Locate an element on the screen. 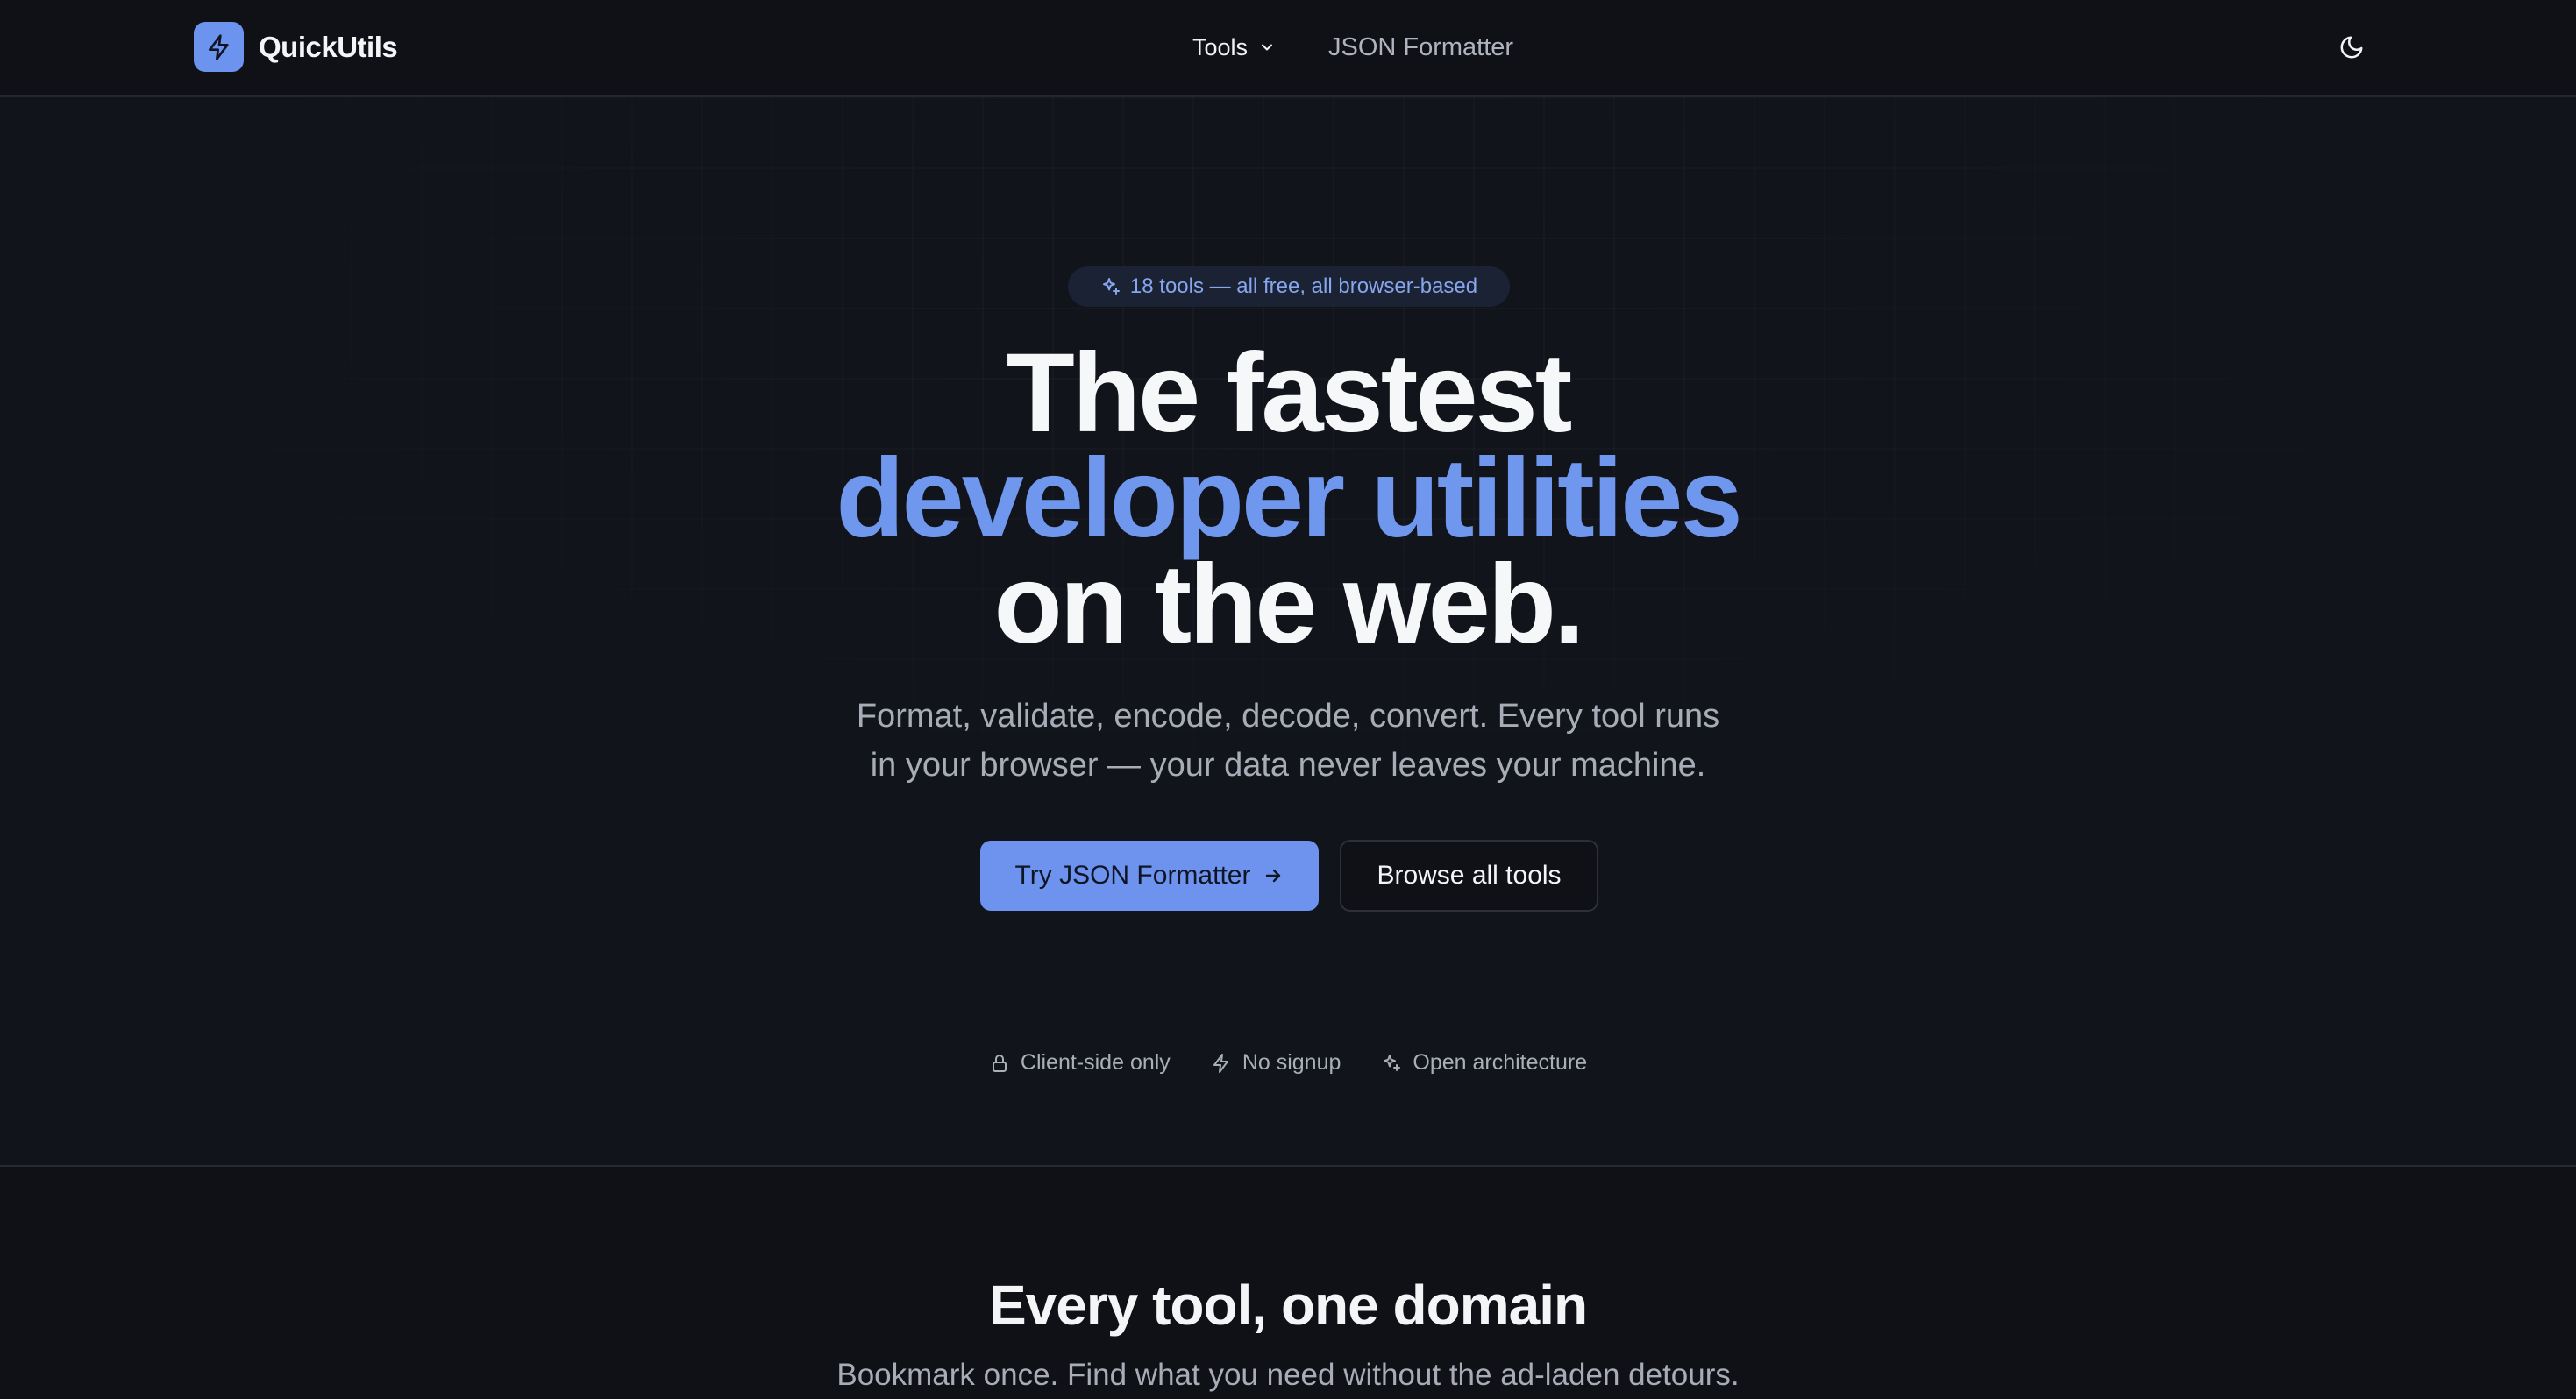 The image size is (2576, 1399). chevron-down-icon is located at coordinates (1267, 47).